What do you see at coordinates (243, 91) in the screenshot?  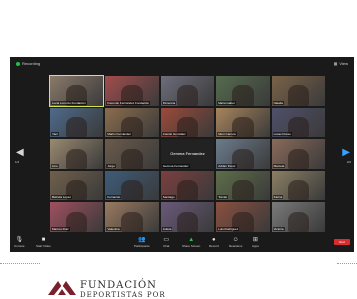 I see `participant-tile: Maria Isabel` at bounding box center [243, 91].